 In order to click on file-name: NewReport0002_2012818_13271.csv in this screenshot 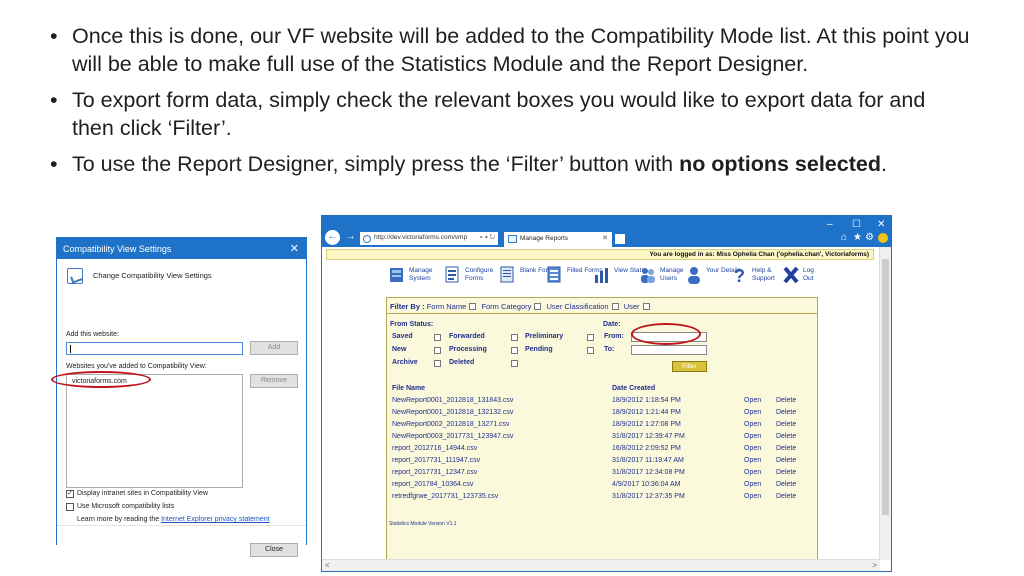, I will do `click(451, 424)`.